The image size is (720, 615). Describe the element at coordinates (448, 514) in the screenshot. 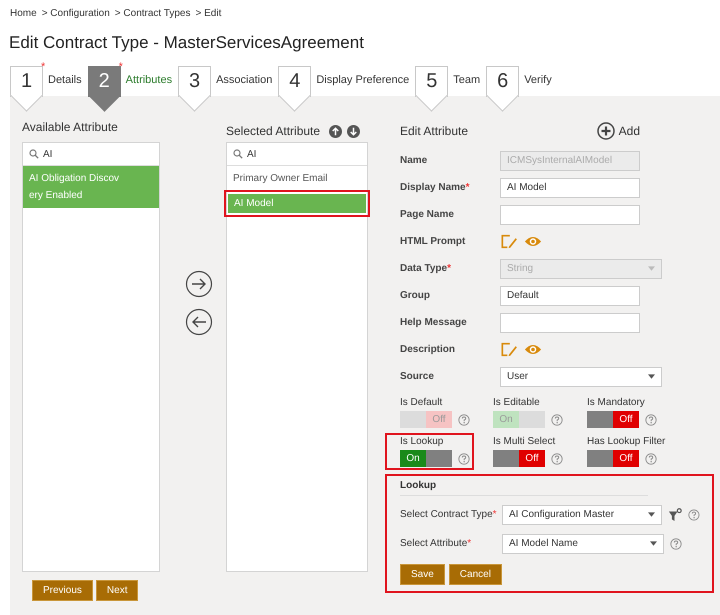

I see `field-label: Select Contract Type*` at that location.